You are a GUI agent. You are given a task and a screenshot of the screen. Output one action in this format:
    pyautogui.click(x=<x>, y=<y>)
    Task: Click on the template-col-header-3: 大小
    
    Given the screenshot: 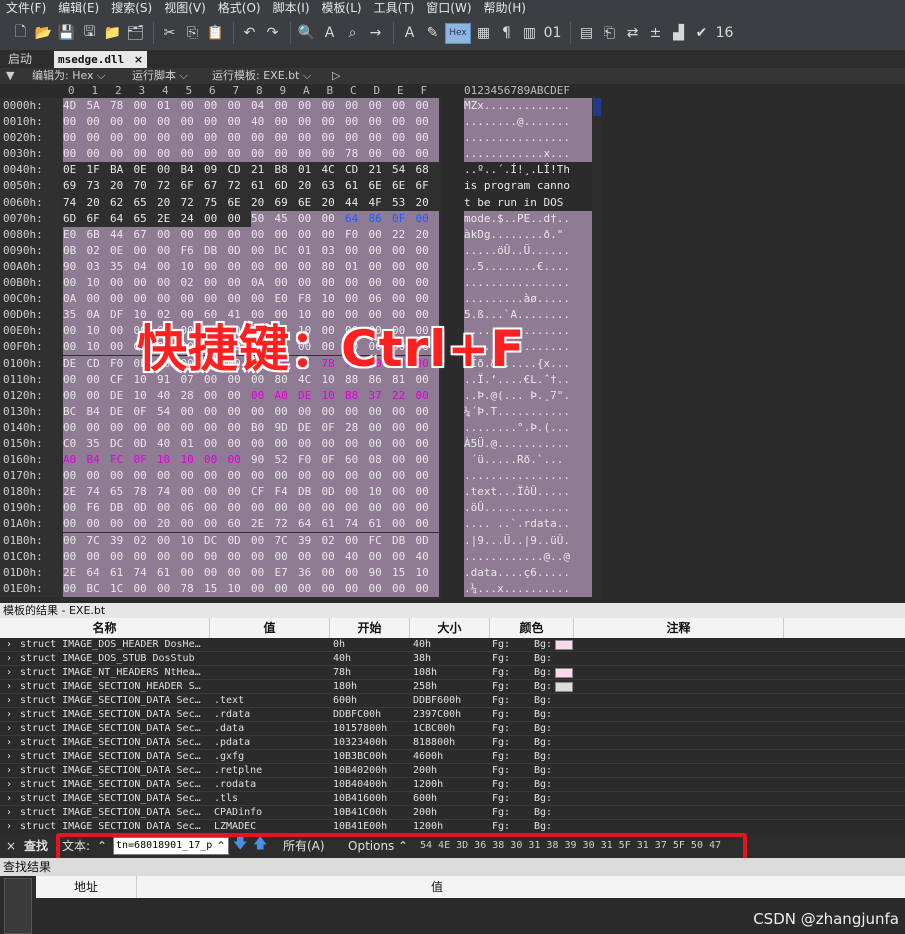 What is the action you would take?
    pyautogui.click(x=450, y=628)
    